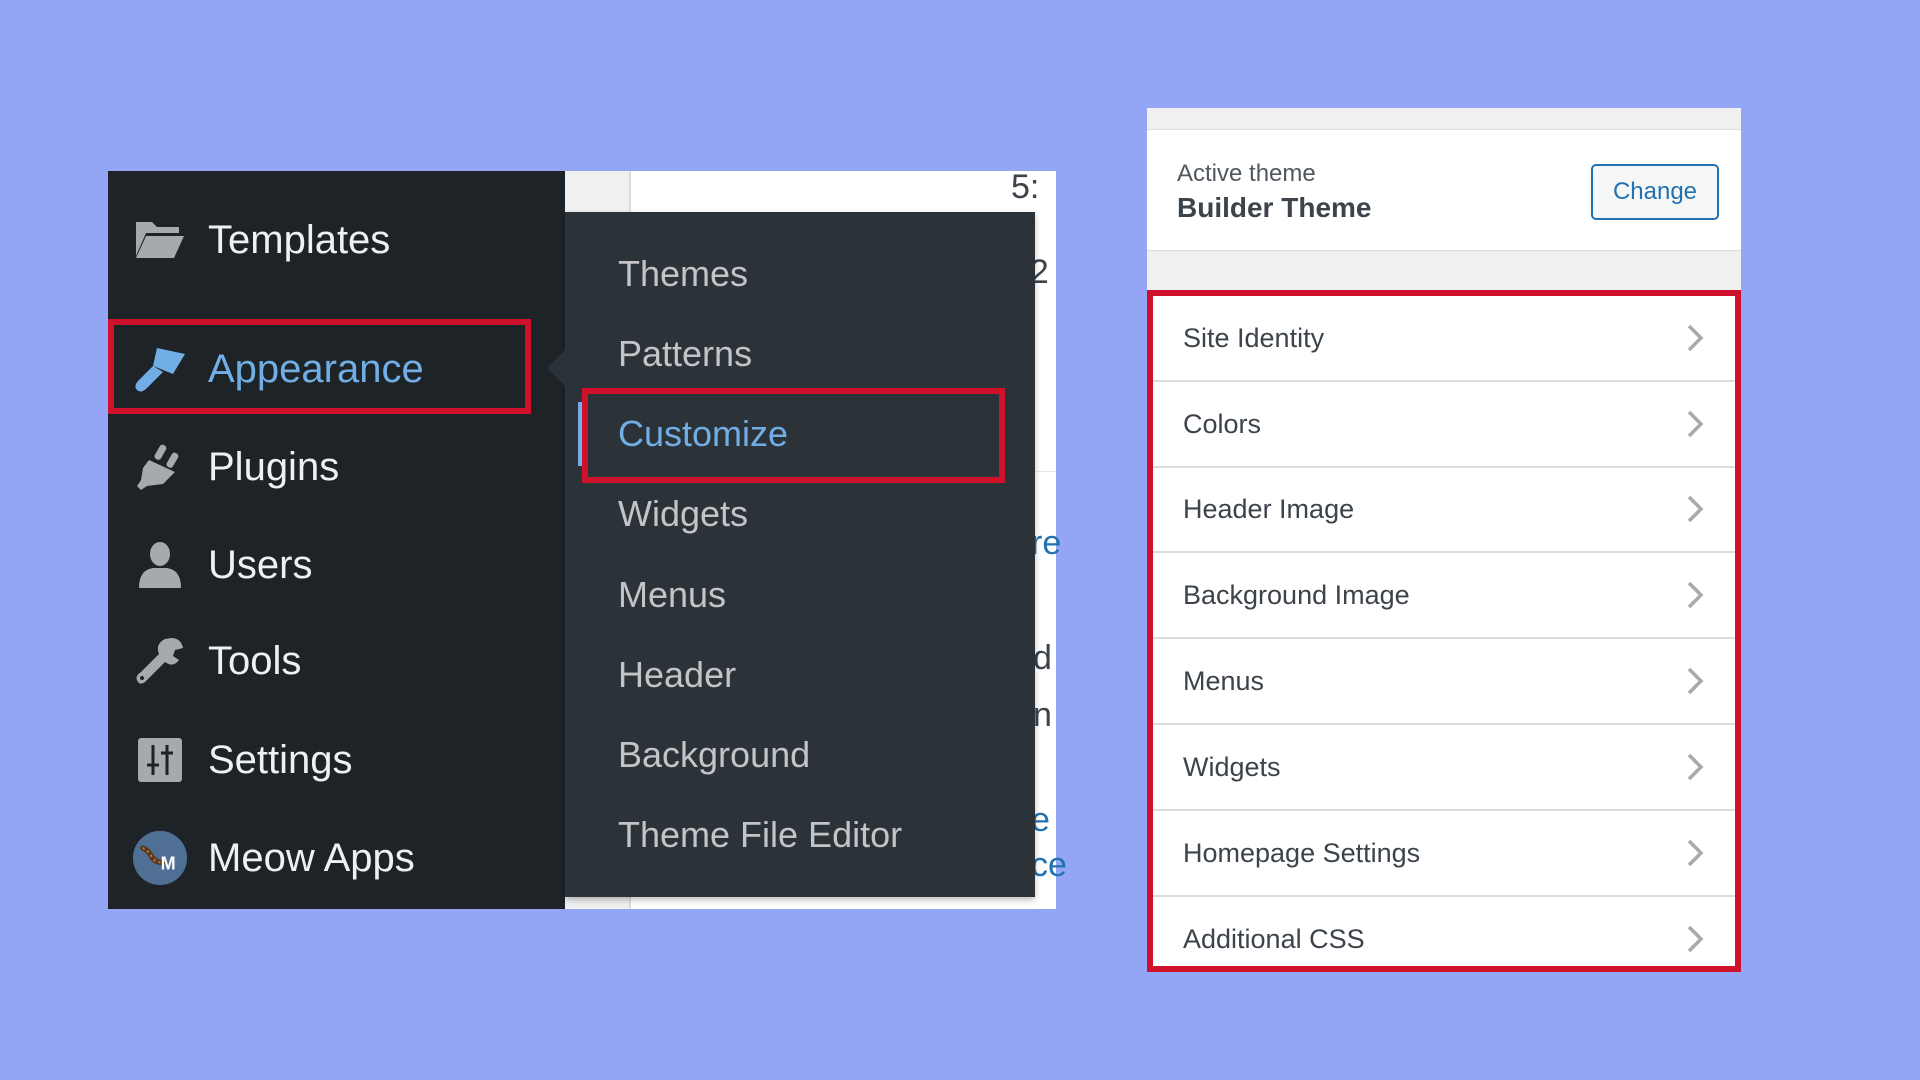 Image resolution: width=1920 pixels, height=1080 pixels. I want to click on customizer-section-background-image: Background Image, so click(1444, 596).